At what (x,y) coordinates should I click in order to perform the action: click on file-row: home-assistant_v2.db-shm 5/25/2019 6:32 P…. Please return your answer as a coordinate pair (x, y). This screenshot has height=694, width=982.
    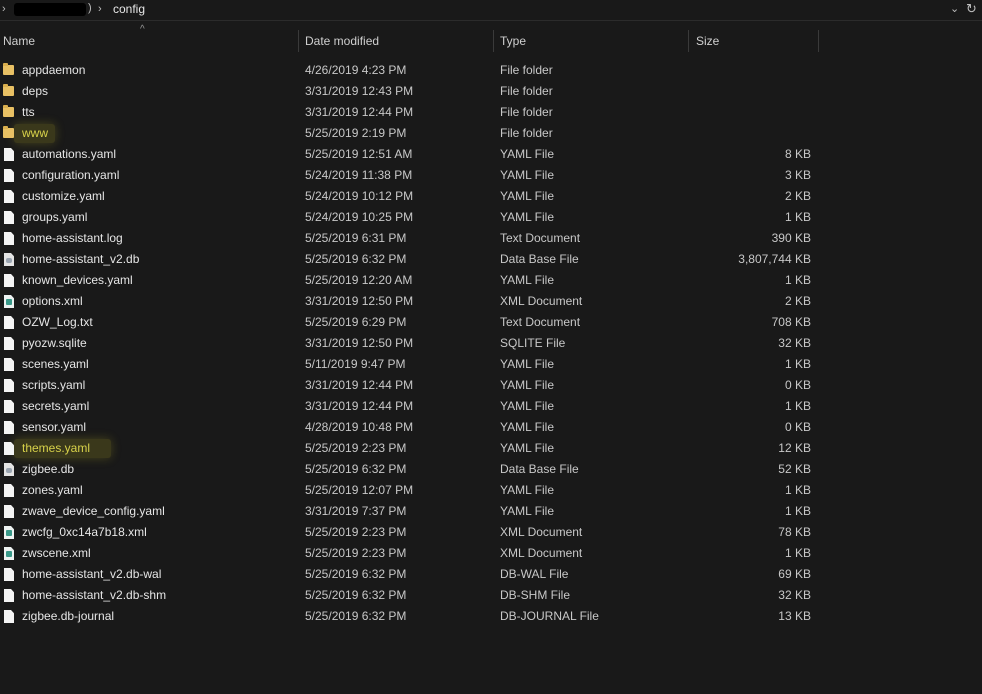
    Looking at the image, I should click on (491, 595).